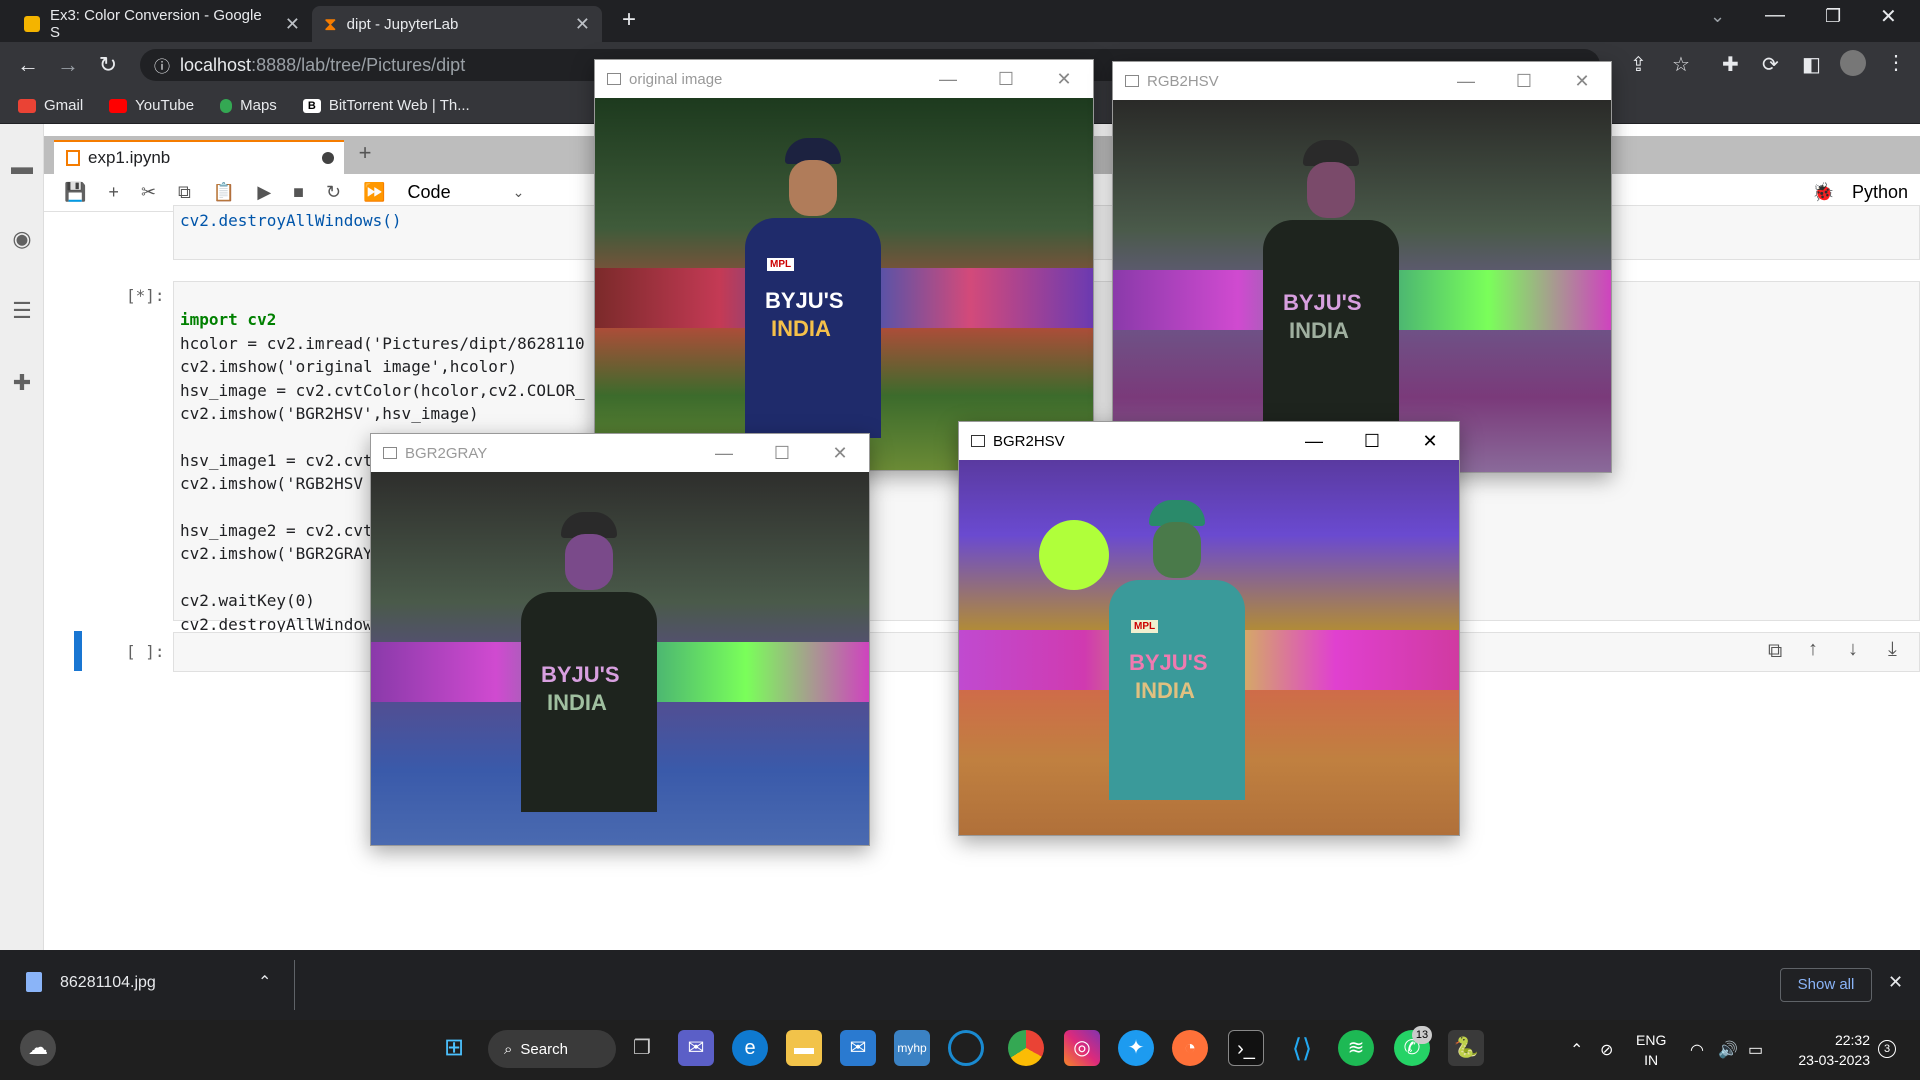 This screenshot has height=1080, width=1920. What do you see at coordinates (264, 192) in the screenshot?
I see `run-icon: ▶` at bounding box center [264, 192].